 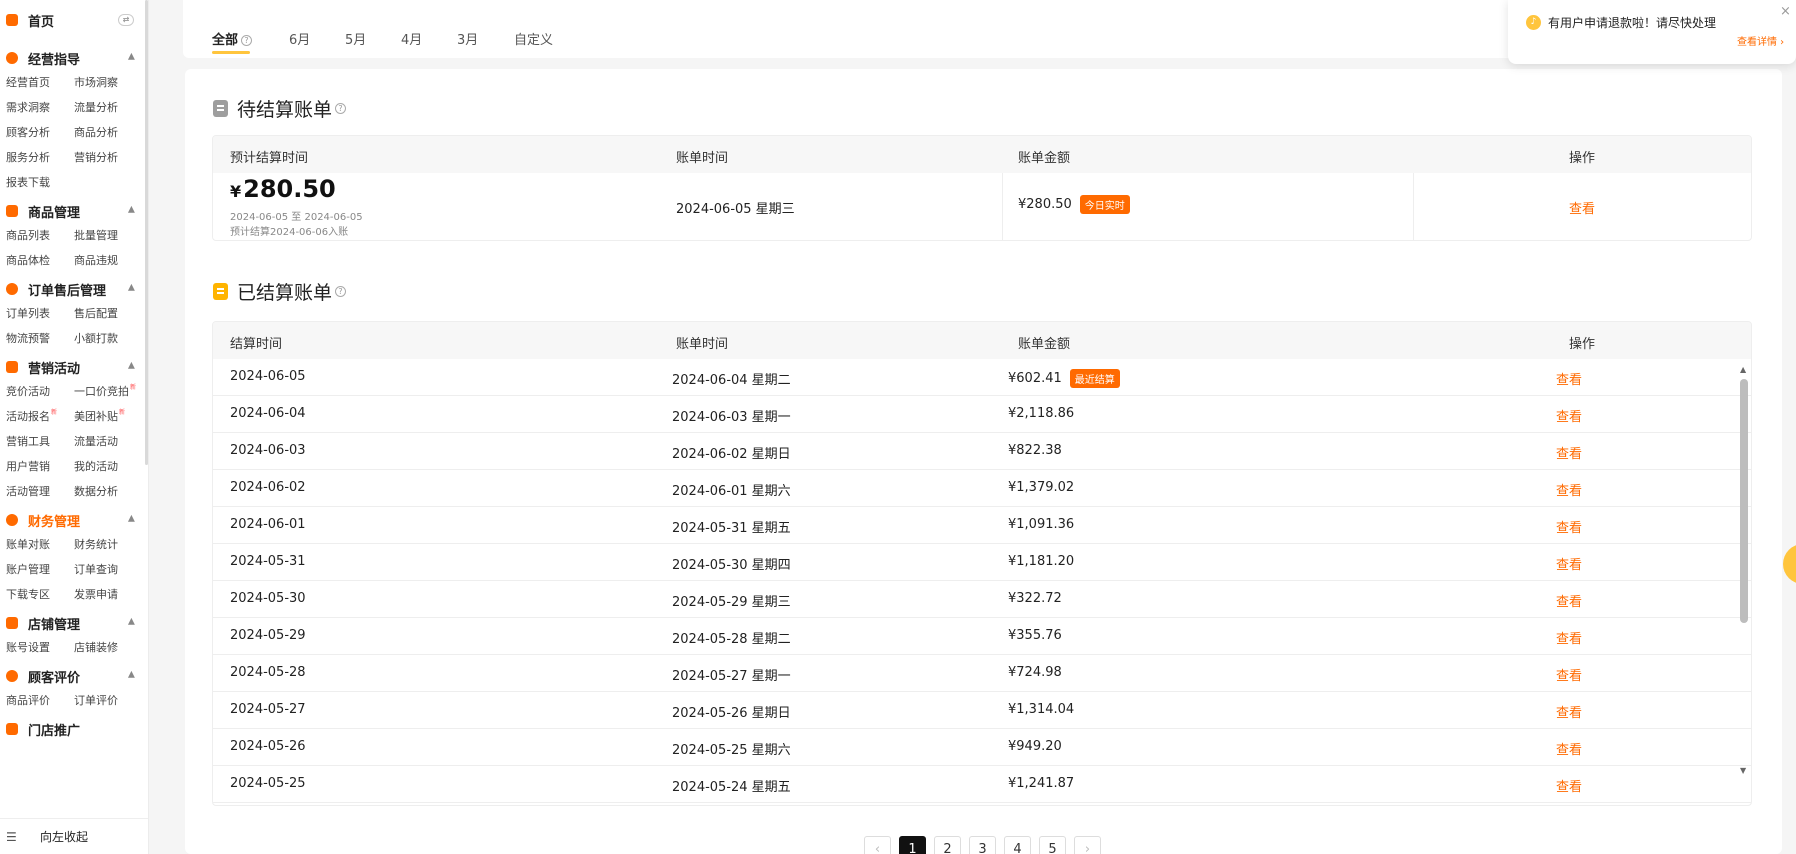 I want to click on sidebar-item: 商品违规, so click(x=108, y=260).